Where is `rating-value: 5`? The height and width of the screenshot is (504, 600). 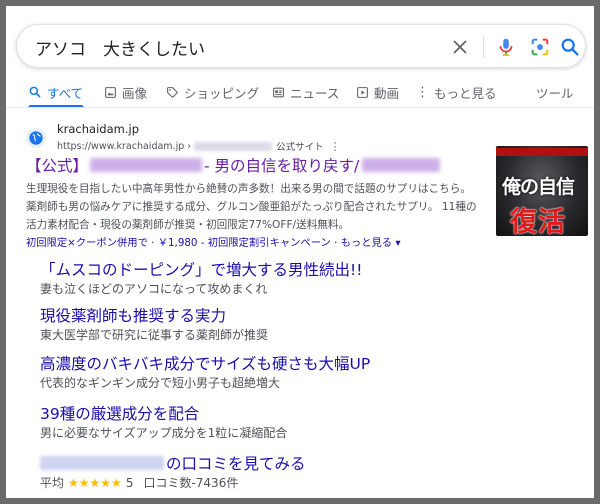 rating-value: 5 is located at coordinates (129, 482).